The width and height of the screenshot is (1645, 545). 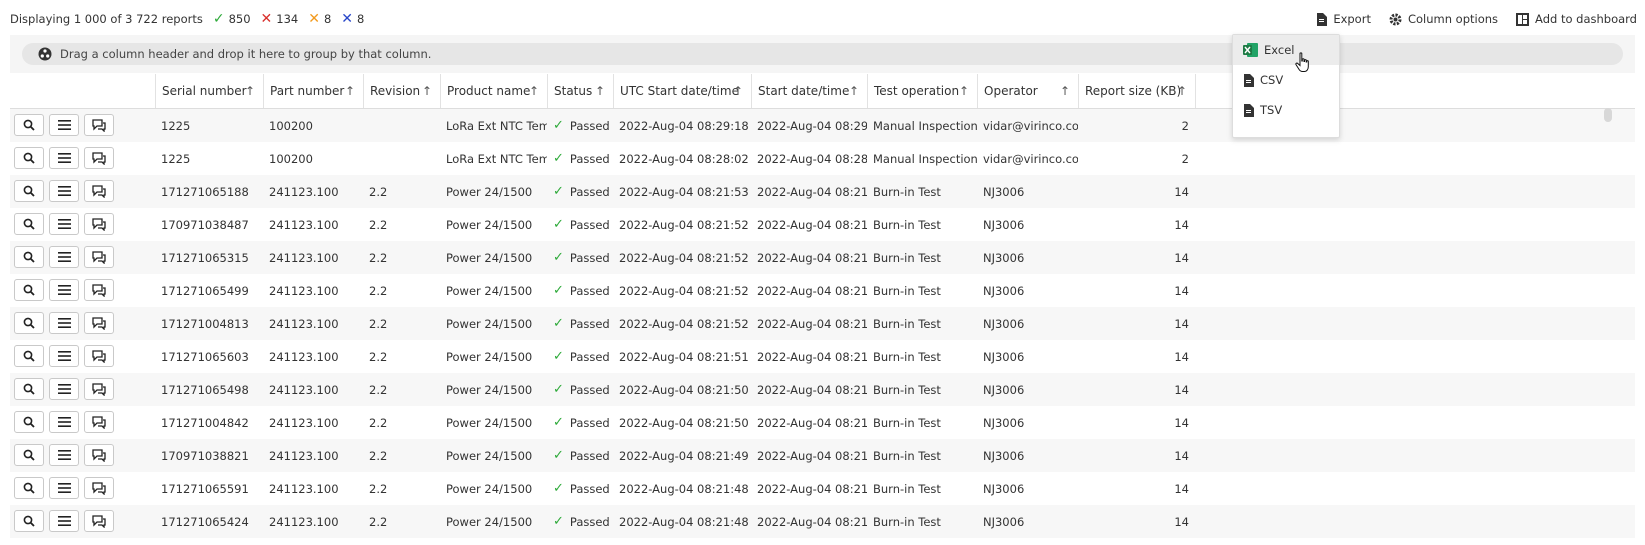 I want to click on column-header-start-datetime: Start date/time ↑, so click(x=809, y=91).